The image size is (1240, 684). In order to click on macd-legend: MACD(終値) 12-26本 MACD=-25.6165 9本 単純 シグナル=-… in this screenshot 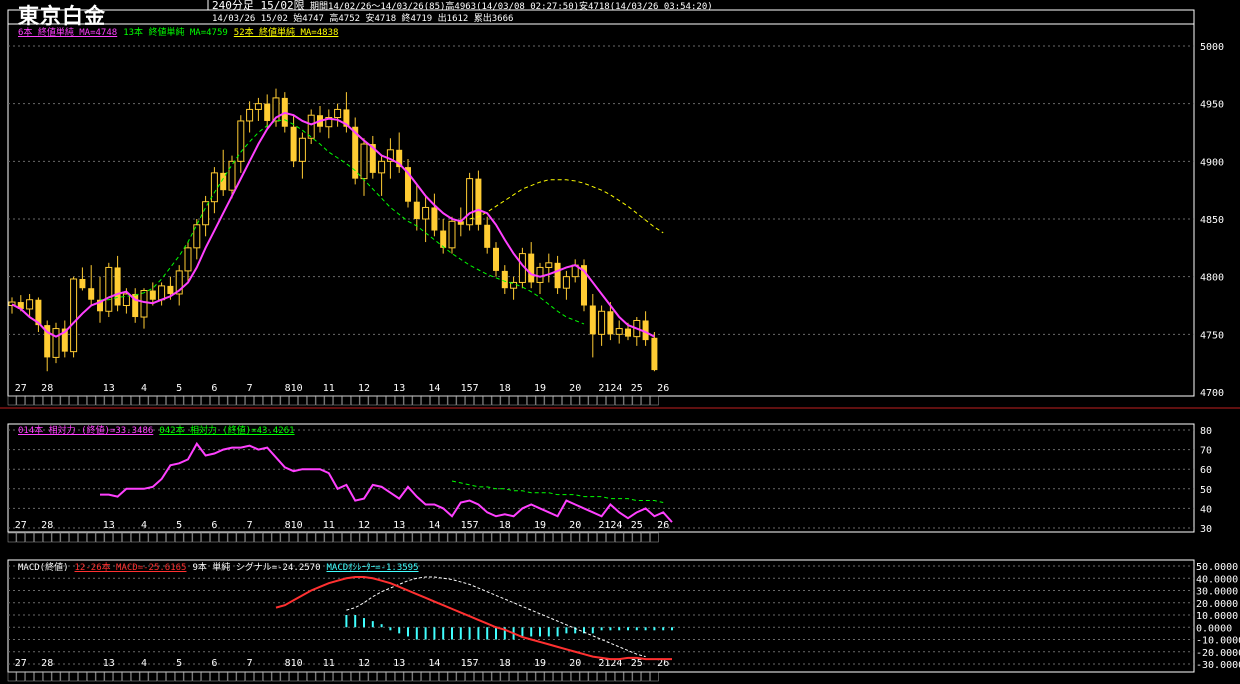, I will do `click(221, 568)`.